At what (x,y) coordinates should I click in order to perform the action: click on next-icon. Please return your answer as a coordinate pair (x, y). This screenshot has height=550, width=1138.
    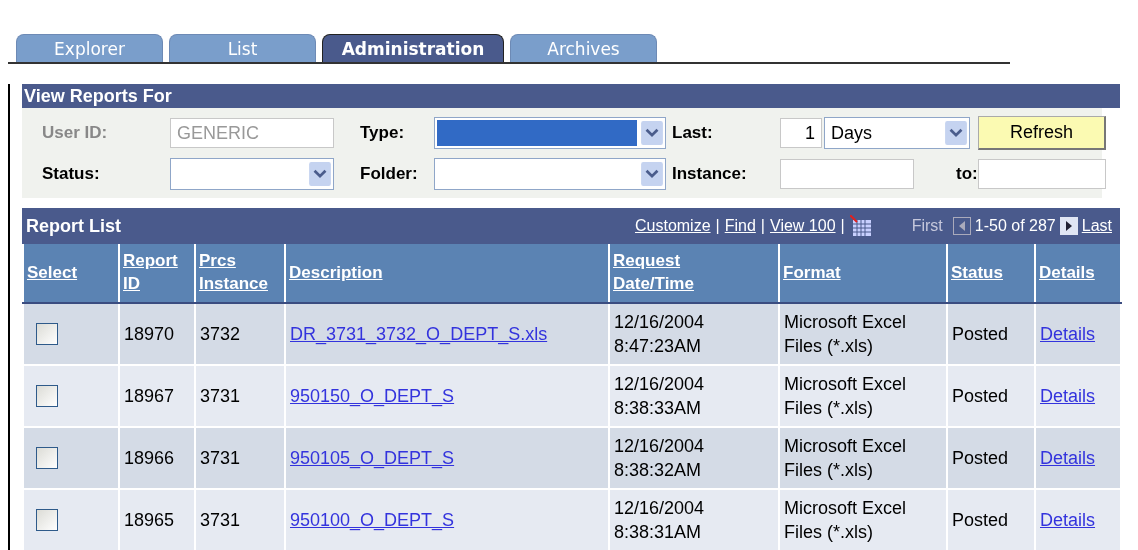
    Looking at the image, I should click on (1068, 226).